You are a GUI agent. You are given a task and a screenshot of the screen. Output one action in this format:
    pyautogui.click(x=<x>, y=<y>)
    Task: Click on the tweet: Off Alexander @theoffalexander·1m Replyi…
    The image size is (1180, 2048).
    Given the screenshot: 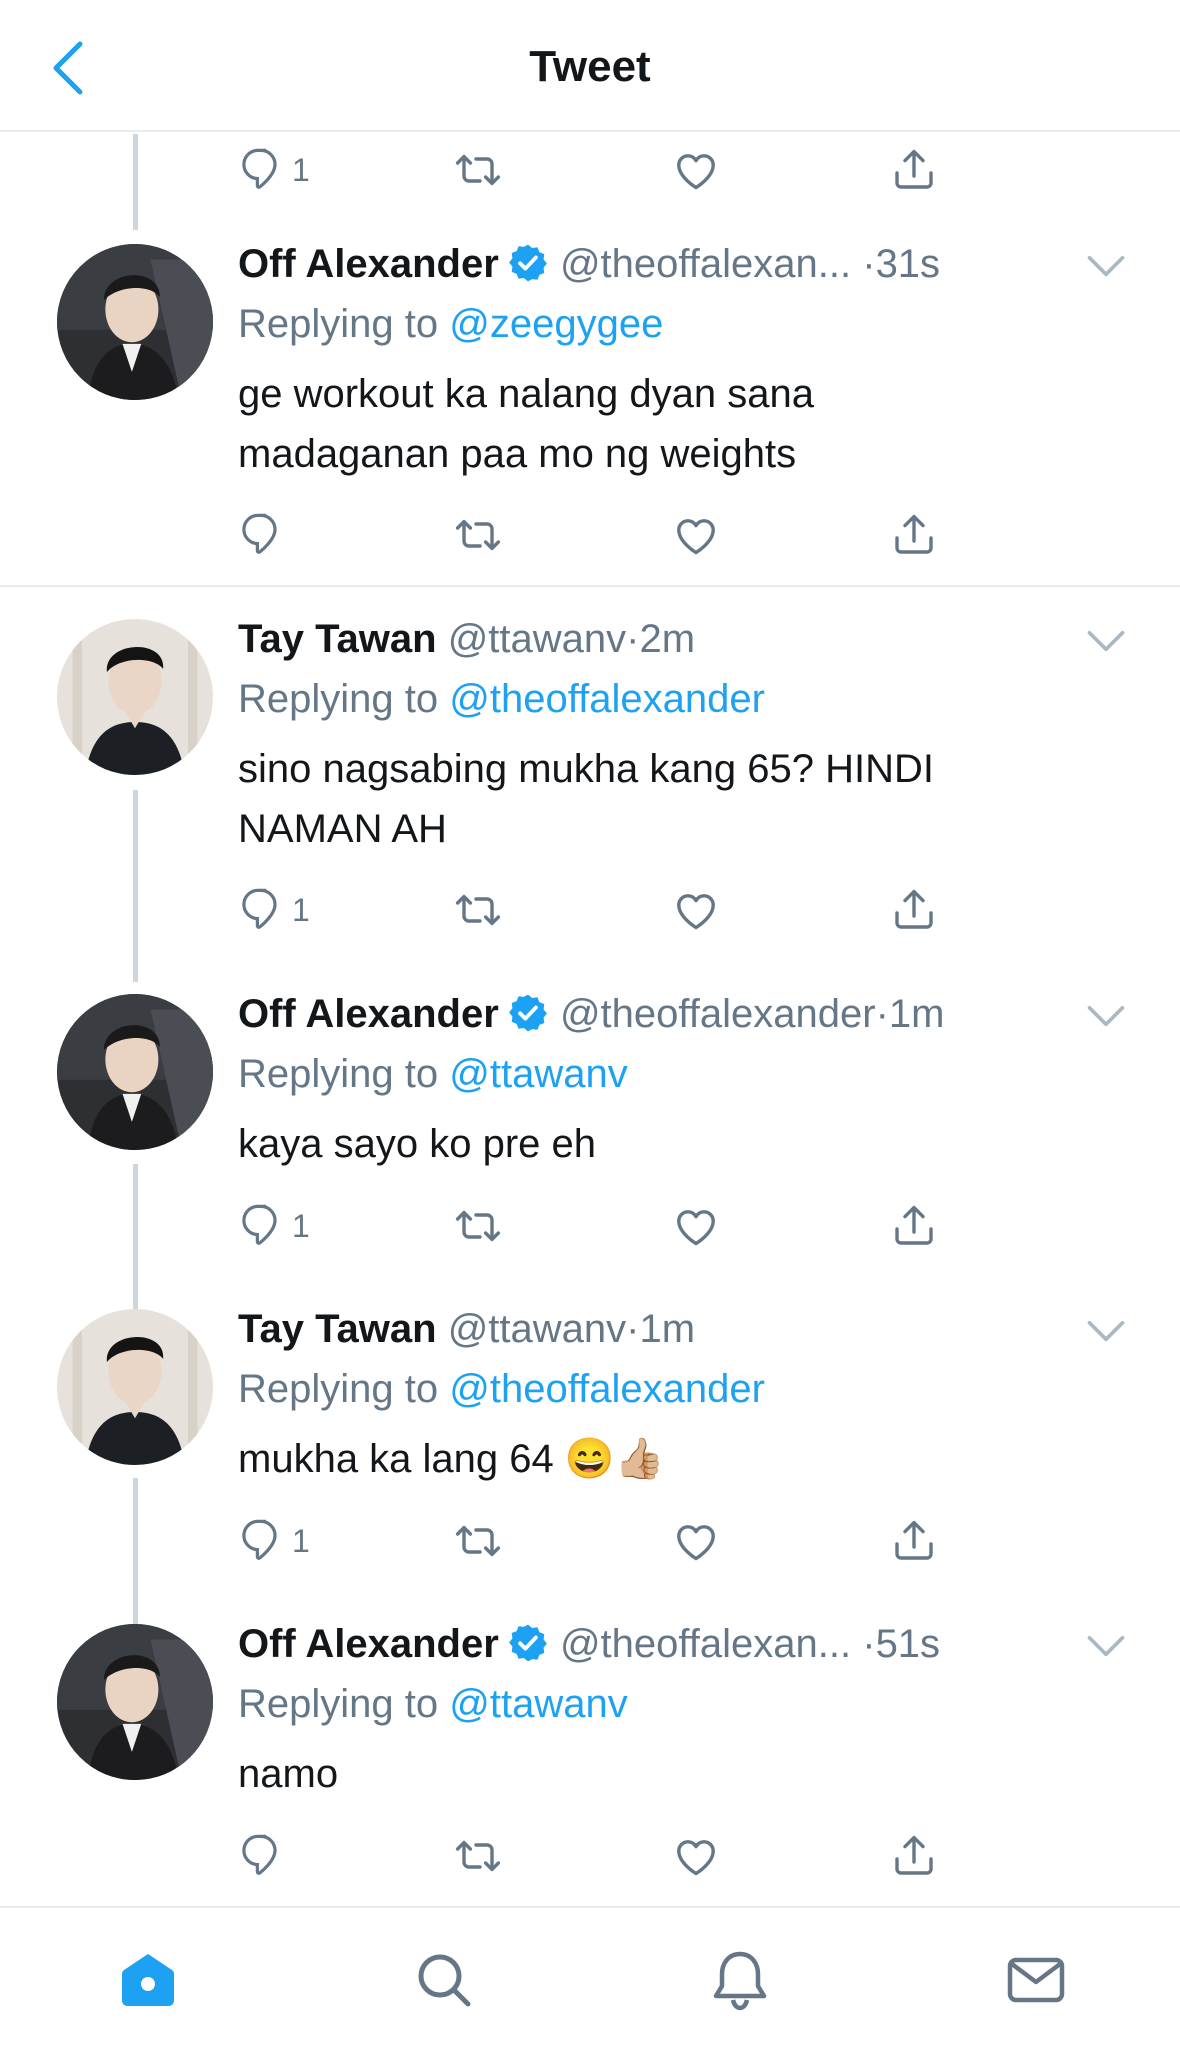 What is the action you would take?
    pyautogui.click(x=590, y=1130)
    